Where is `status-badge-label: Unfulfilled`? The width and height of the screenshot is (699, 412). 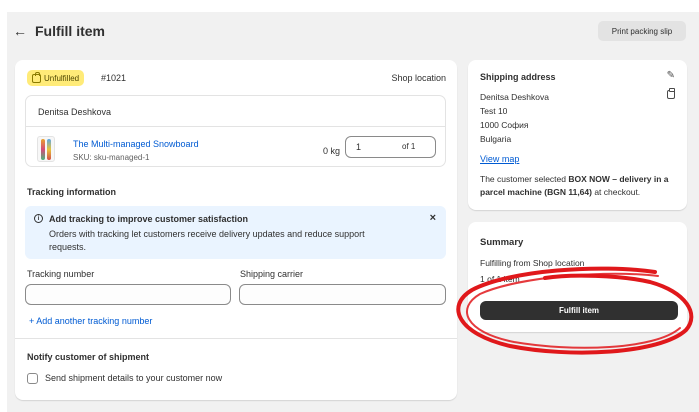
status-badge-label: Unfulfilled is located at coordinates (62, 78).